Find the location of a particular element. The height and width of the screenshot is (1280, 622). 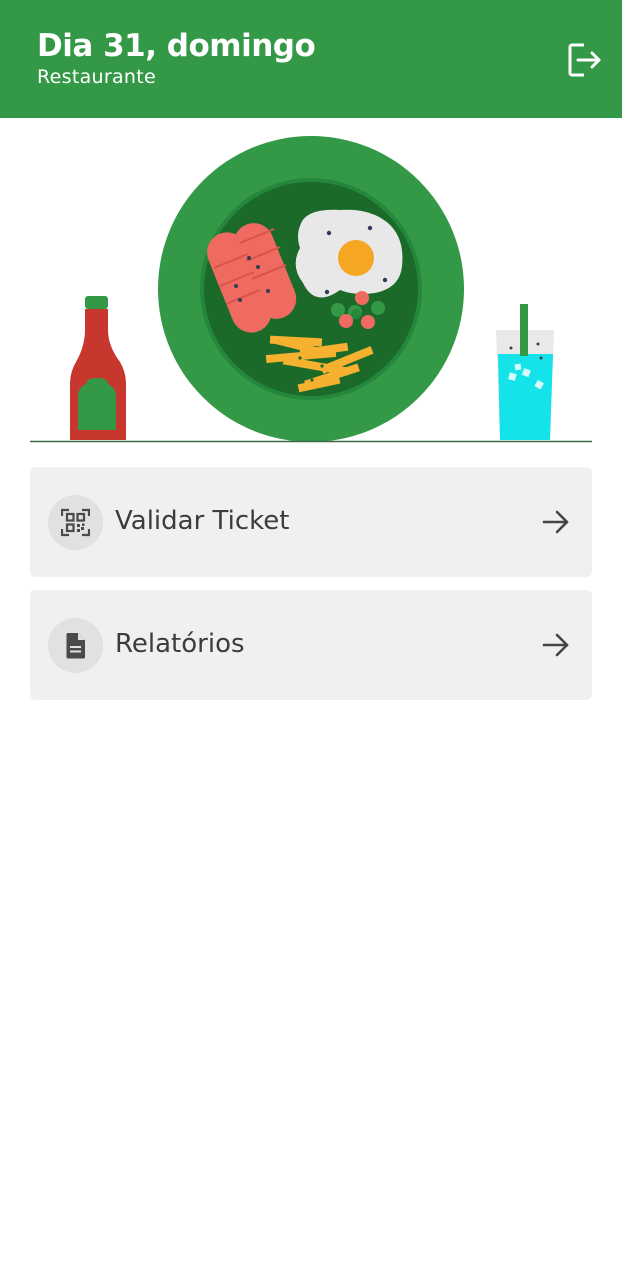

reports-icon-circle is located at coordinates (75, 645).